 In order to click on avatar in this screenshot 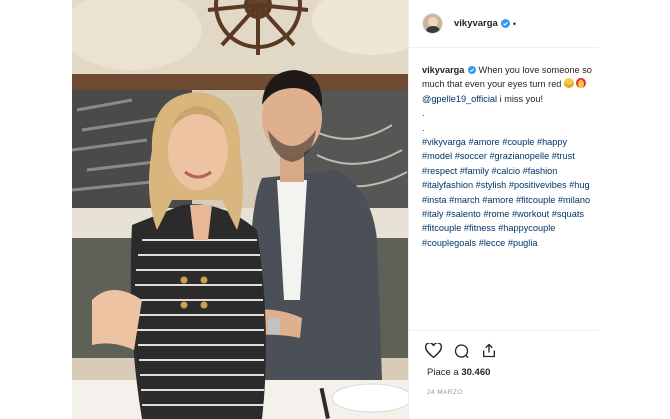, I will do `click(432, 23)`.